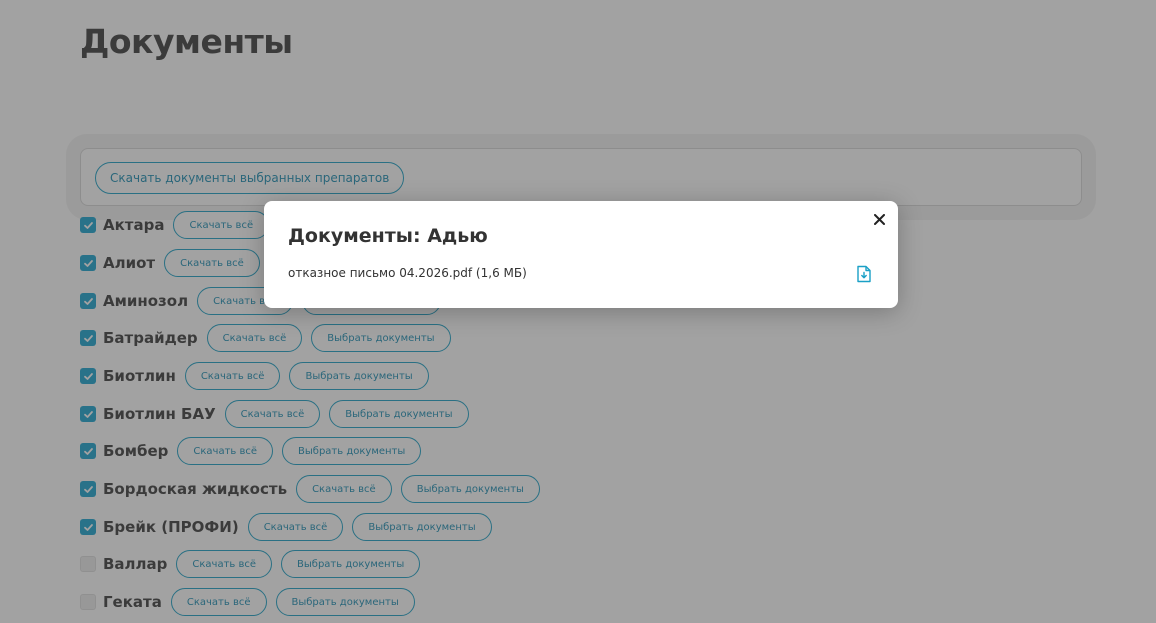 The height and width of the screenshot is (623, 1156). What do you see at coordinates (407, 273) in the screenshot?
I see `document-file-label: отказное письмо 04.2026.pdf (1,6 МБ)` at bounding box center [407, 273].